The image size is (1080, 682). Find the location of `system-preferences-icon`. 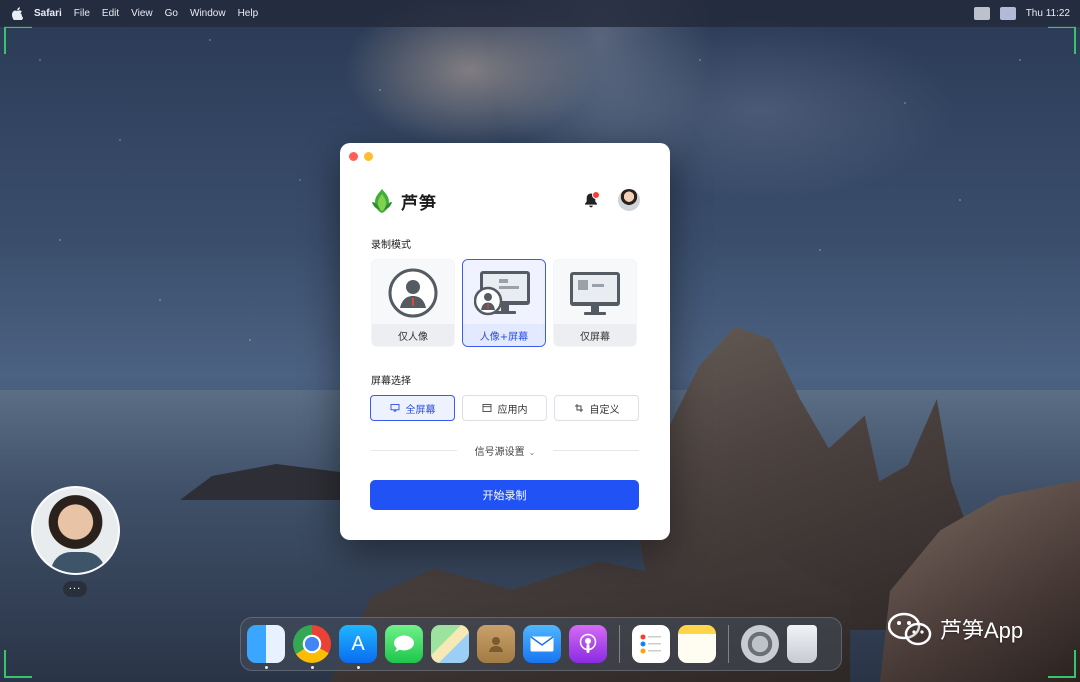

system-preferences-icon is located at coordinates (760, 644).